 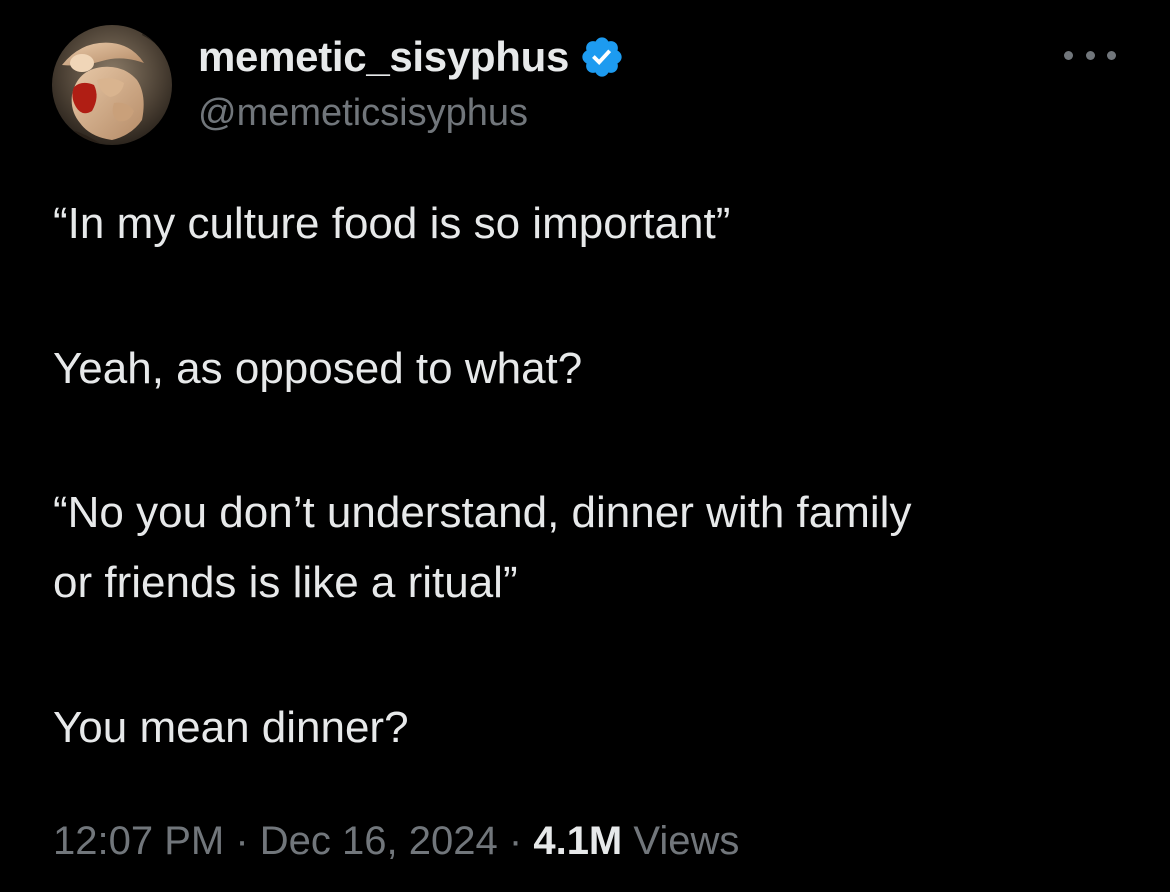 What do you see at coordinates (379, 841) in the screenshot?
I see `tweet-date: Dec 16, 2024` at bounding box center [379, 841].